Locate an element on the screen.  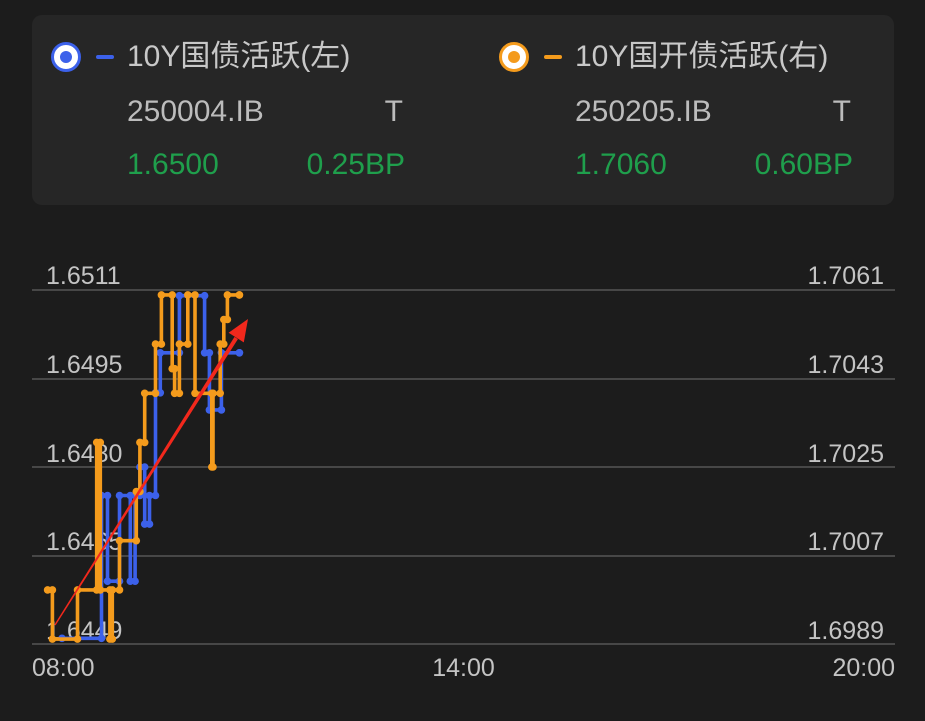
annotation-arrow is located at coordinates (151, 472).